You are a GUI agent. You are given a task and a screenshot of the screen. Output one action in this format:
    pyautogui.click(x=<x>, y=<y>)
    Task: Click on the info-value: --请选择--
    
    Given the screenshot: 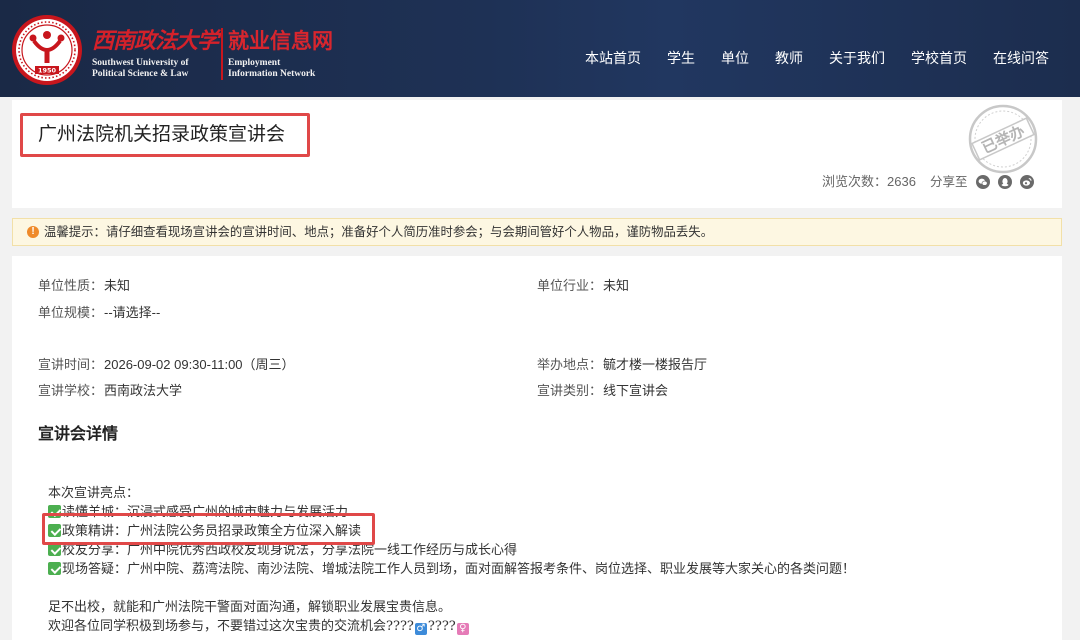 What is the action you would take?
    pyautogui.click(x=132, y=312)
    